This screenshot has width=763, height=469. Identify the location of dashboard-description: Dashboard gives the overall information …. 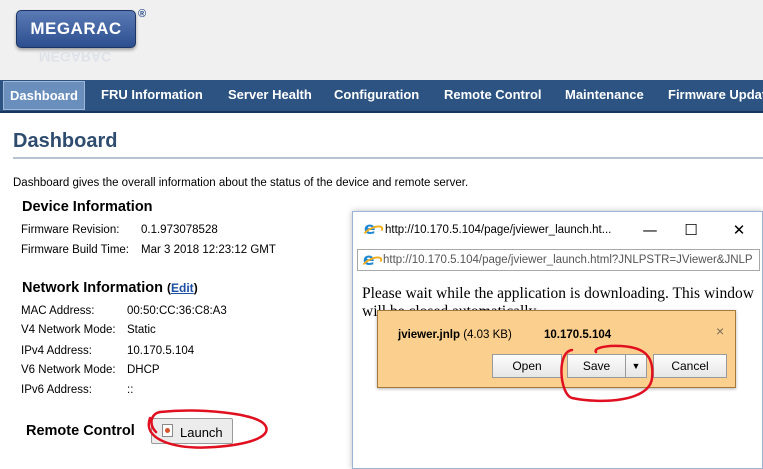
(241, 183).